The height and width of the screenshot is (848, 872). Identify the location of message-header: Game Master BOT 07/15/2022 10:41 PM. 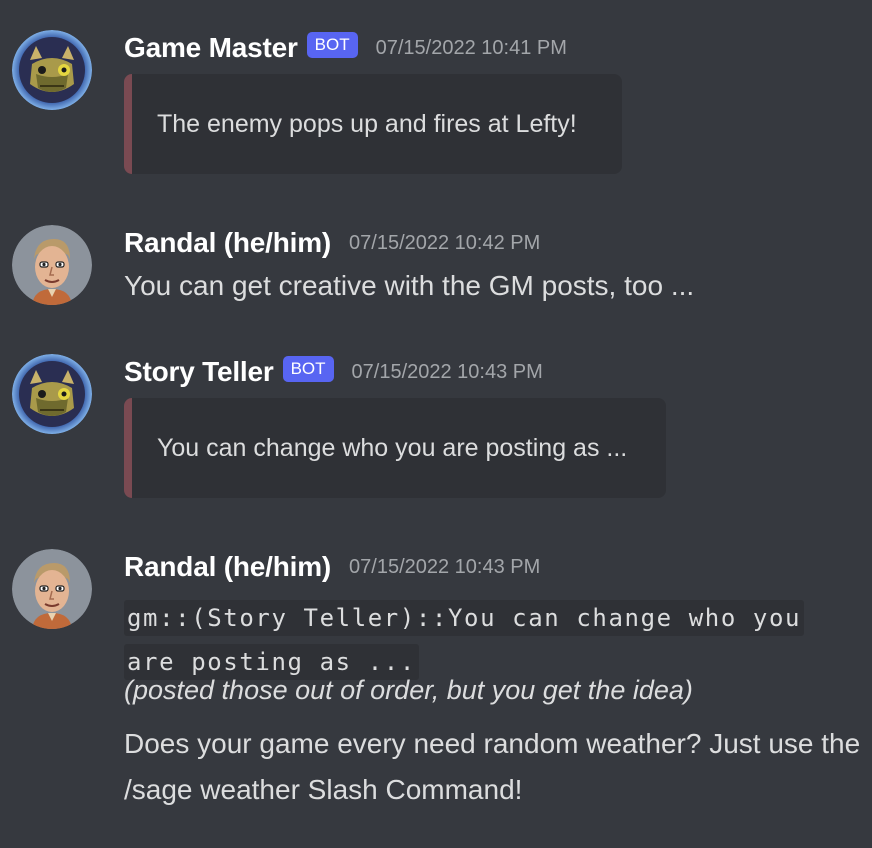
(345, 48).